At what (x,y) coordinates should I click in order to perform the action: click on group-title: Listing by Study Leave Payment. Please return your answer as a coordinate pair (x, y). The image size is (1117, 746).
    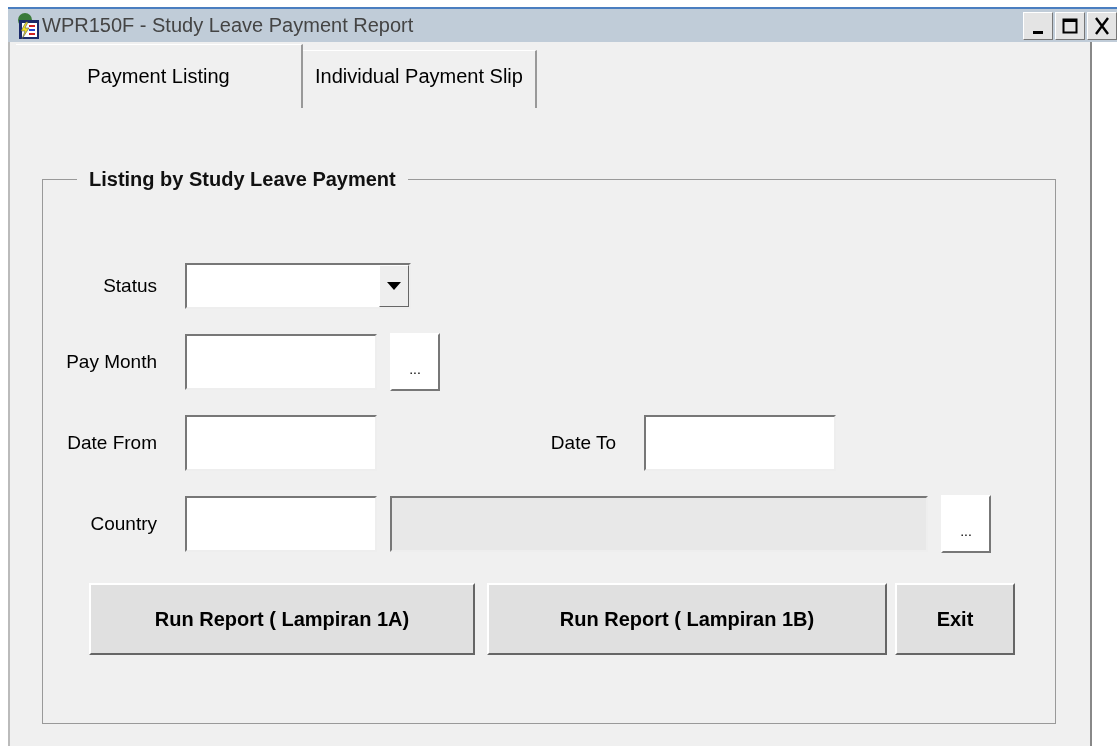
    Looking at the image, I should click on (242, 179).